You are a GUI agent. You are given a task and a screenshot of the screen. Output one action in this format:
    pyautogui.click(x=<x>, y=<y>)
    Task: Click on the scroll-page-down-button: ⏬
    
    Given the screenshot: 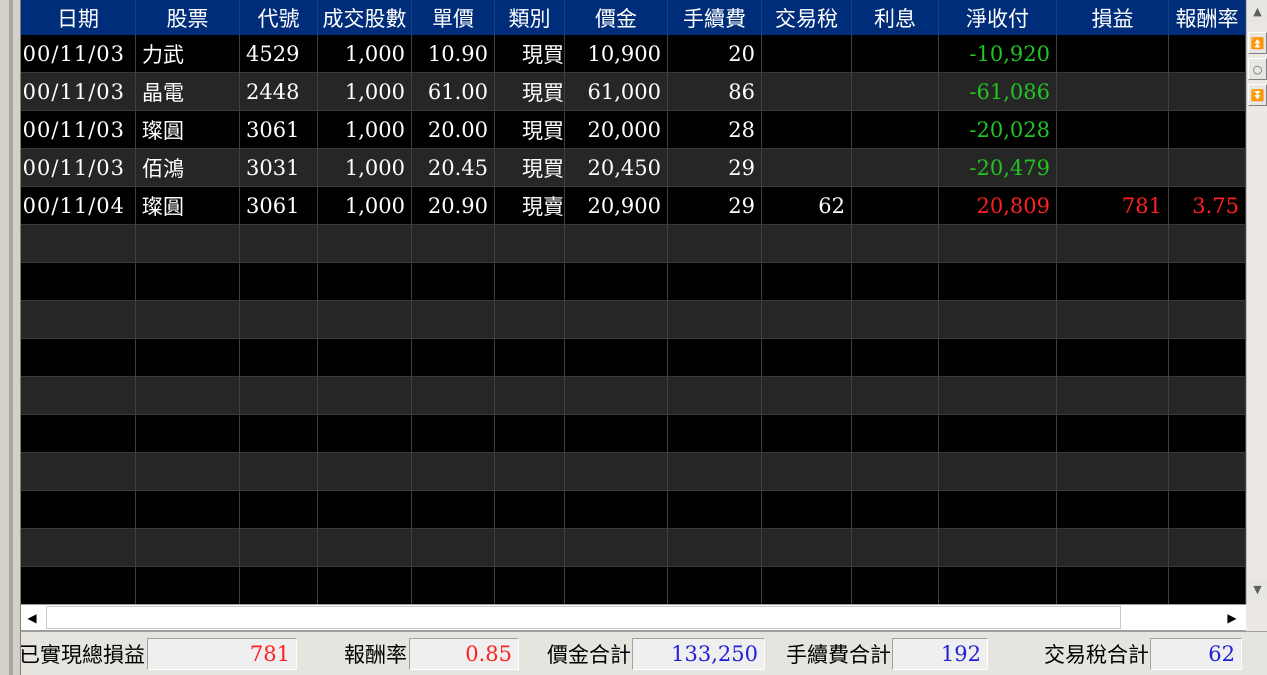 What is the action you would take?
    pyautogui.click(x=1257, y=95)
    